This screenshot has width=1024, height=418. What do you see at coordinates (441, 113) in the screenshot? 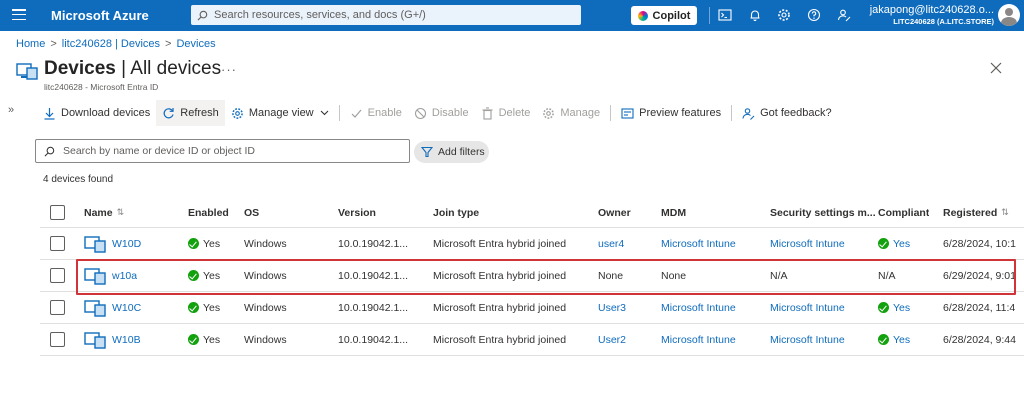
I see `disable-button: Disable` at bounding box center [441, 113].